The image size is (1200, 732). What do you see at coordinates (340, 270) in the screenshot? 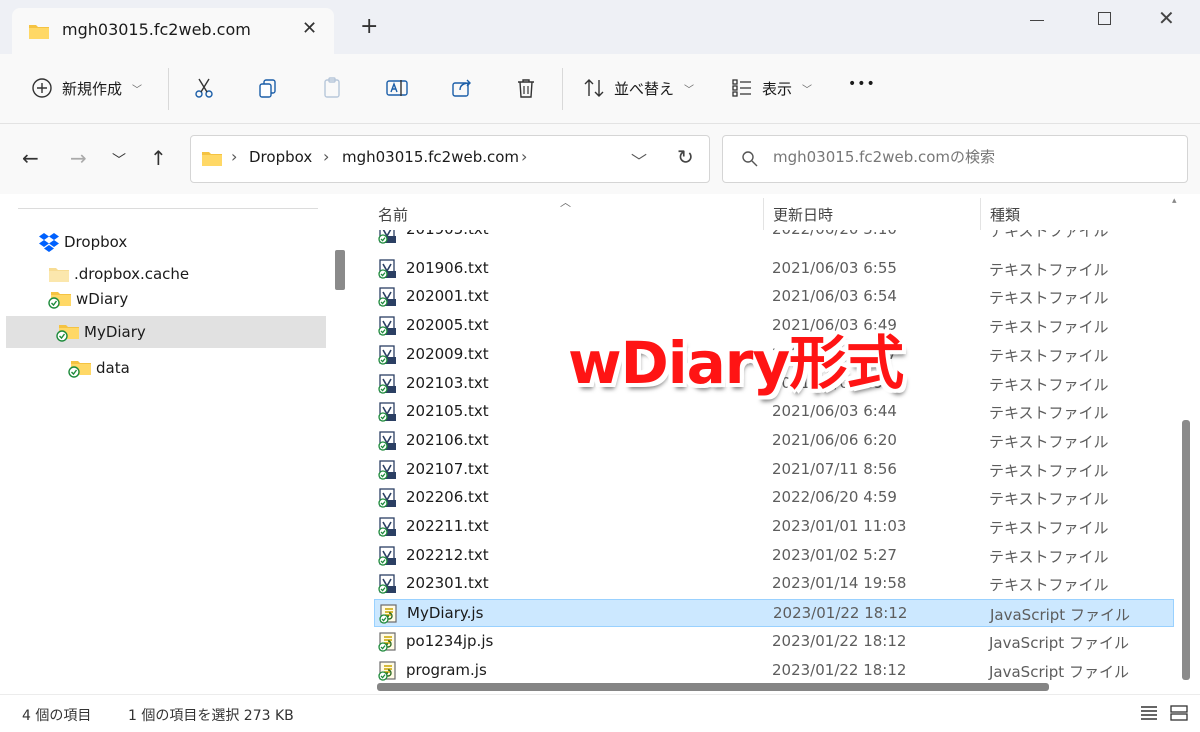
I see `sidebar-scrollbar-thumb` at bounding box center [340, 270].